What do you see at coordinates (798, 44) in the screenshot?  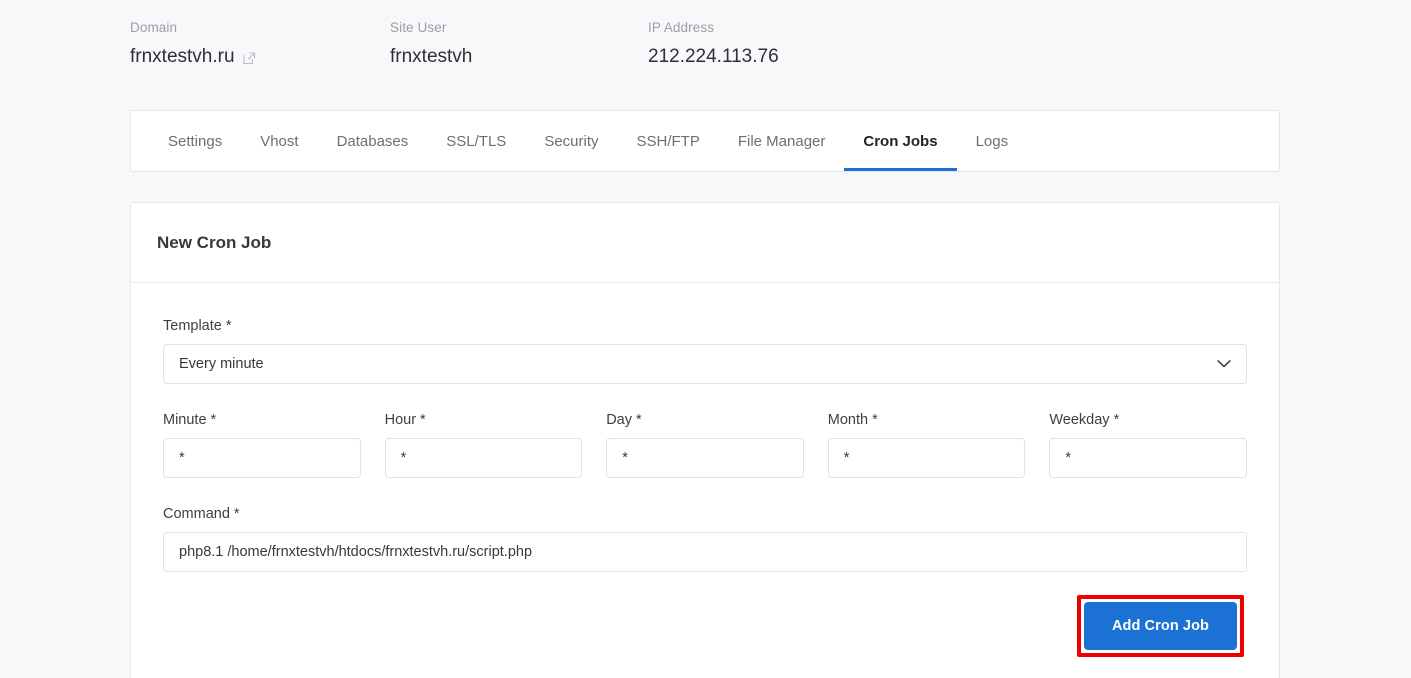 I see `info-column-ip-address: IP Address 212.224.113.76` at bounding box center [798, 44].